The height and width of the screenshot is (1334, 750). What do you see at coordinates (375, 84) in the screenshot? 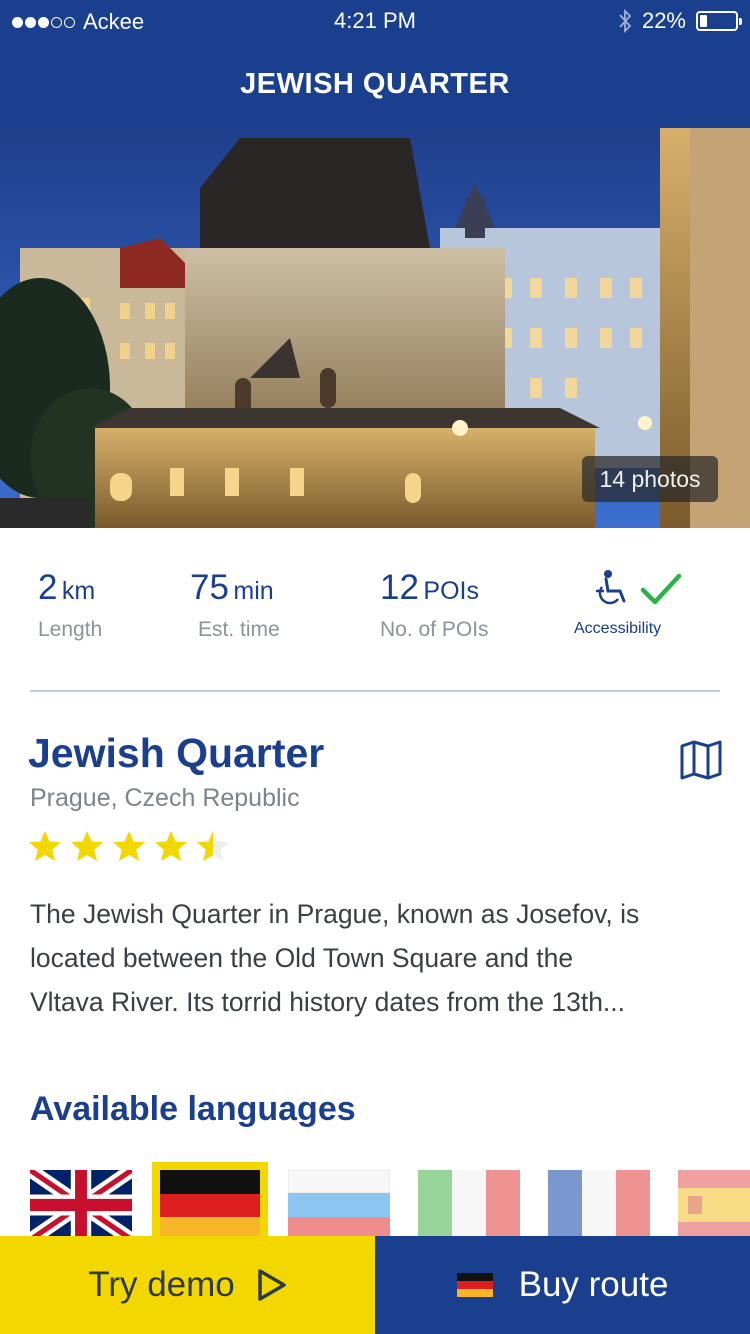
I see `page-title: JEWISH QUARTER` at bounding box center [375, 84].